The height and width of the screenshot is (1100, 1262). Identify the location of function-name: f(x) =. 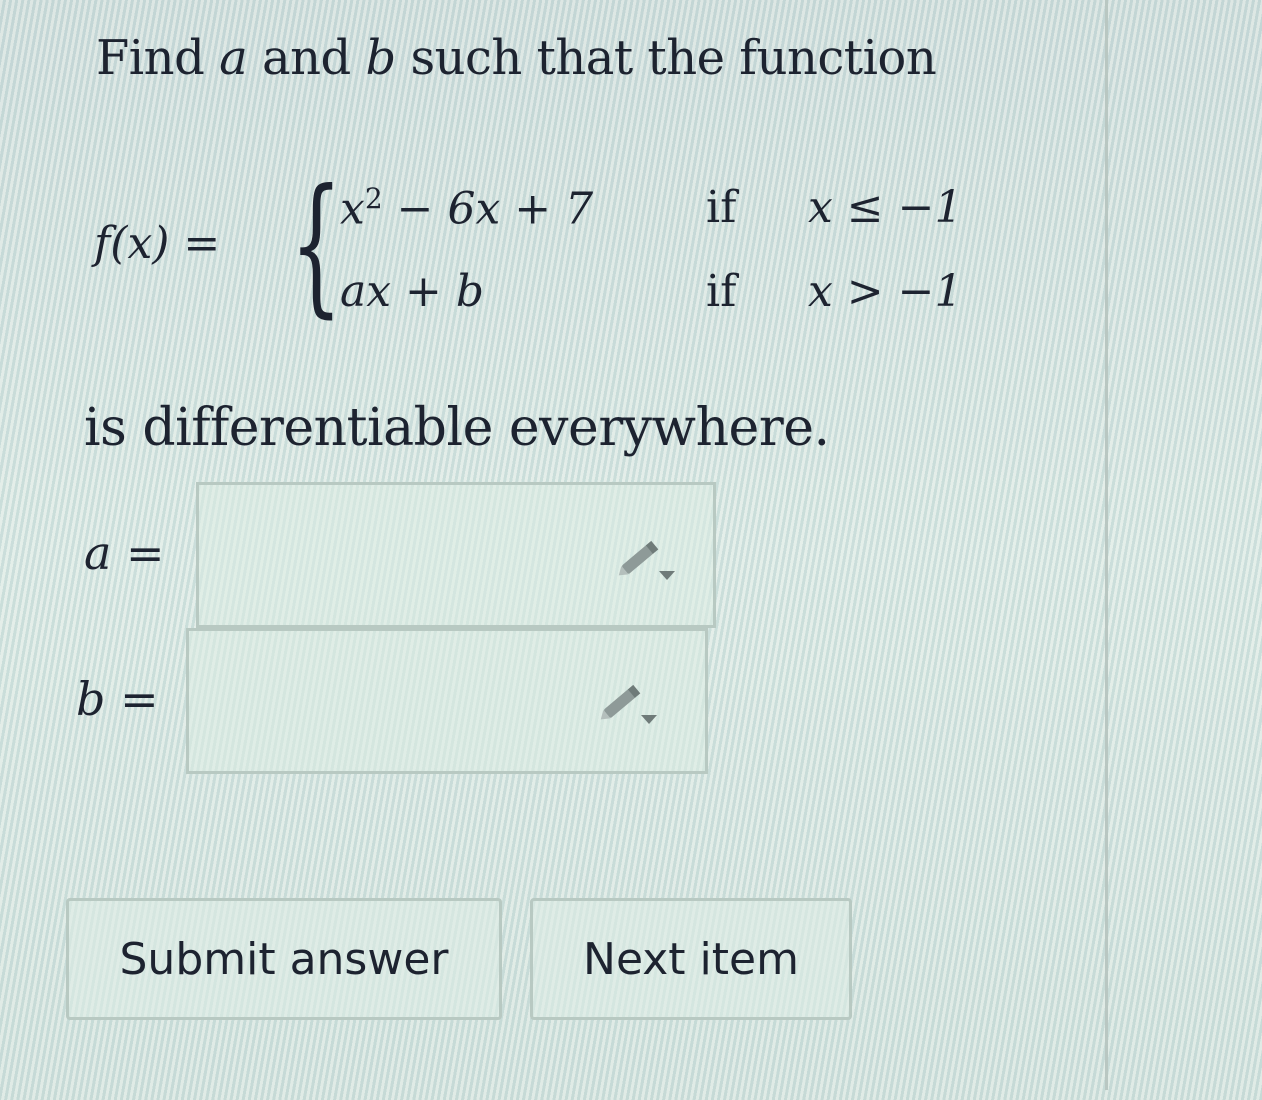
(157, 243).